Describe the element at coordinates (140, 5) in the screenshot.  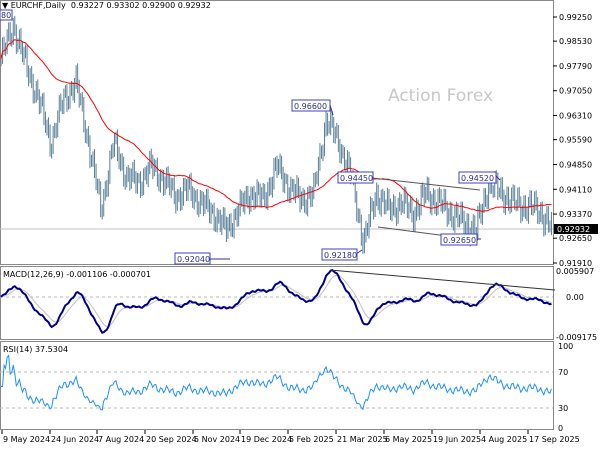
I see `ohlc-values: 0.93227 0.93302 0.92900 0.92932` at that location.